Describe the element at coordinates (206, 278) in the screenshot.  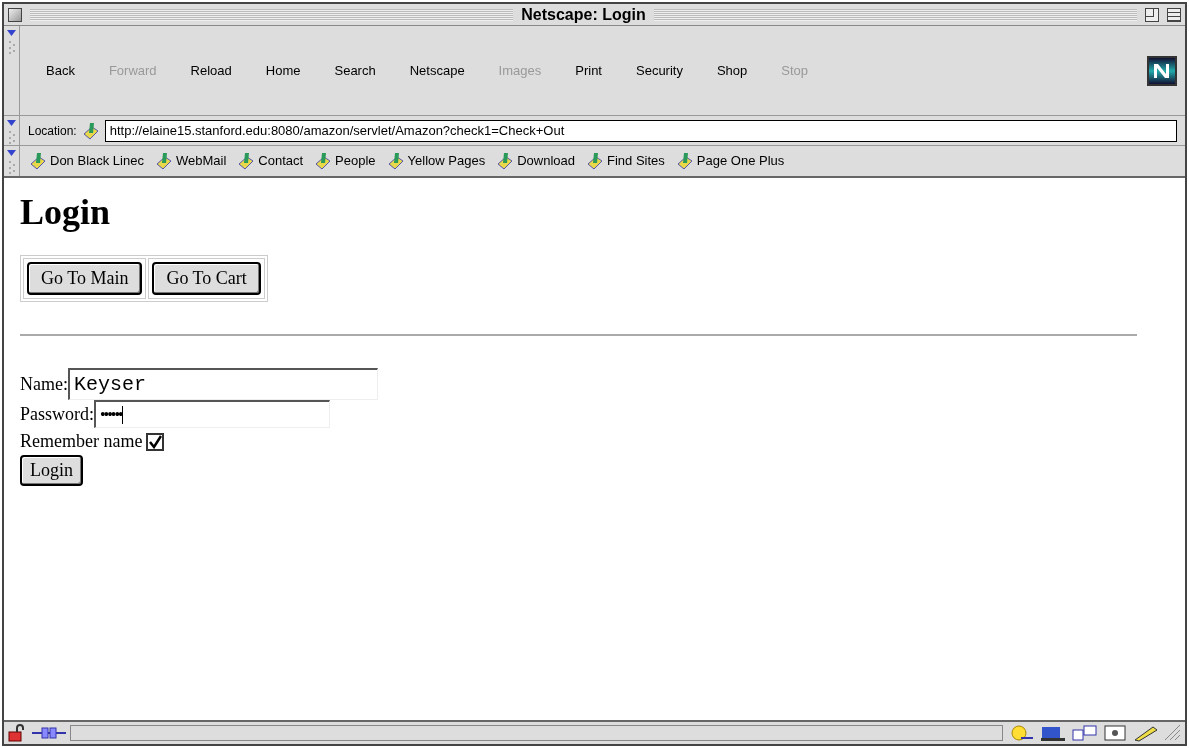
I see `nav-button: Go To Cart` at that location.